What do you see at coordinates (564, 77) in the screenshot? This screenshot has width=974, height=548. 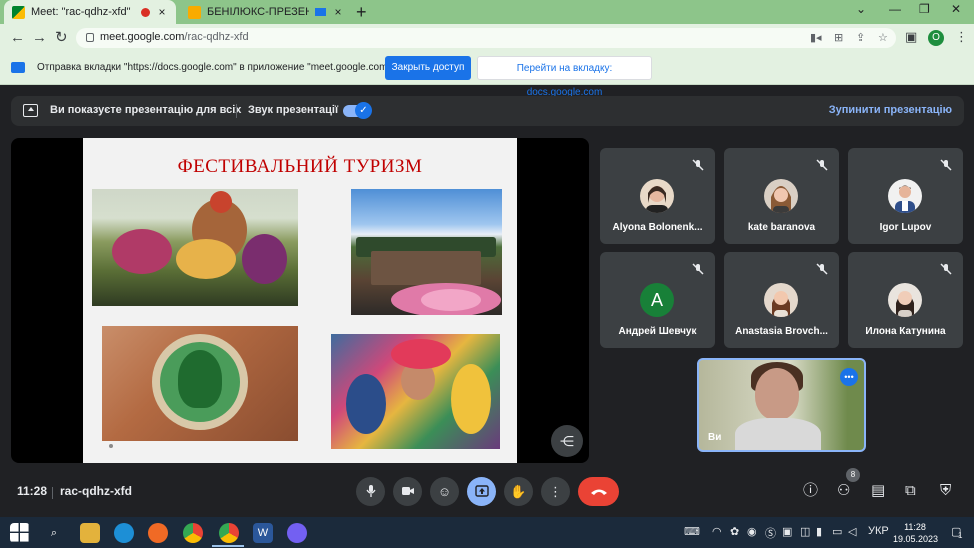 I see `switch-tab-button: Перейти на вкладку: docs.google.com` at bounding box center [564, 77].